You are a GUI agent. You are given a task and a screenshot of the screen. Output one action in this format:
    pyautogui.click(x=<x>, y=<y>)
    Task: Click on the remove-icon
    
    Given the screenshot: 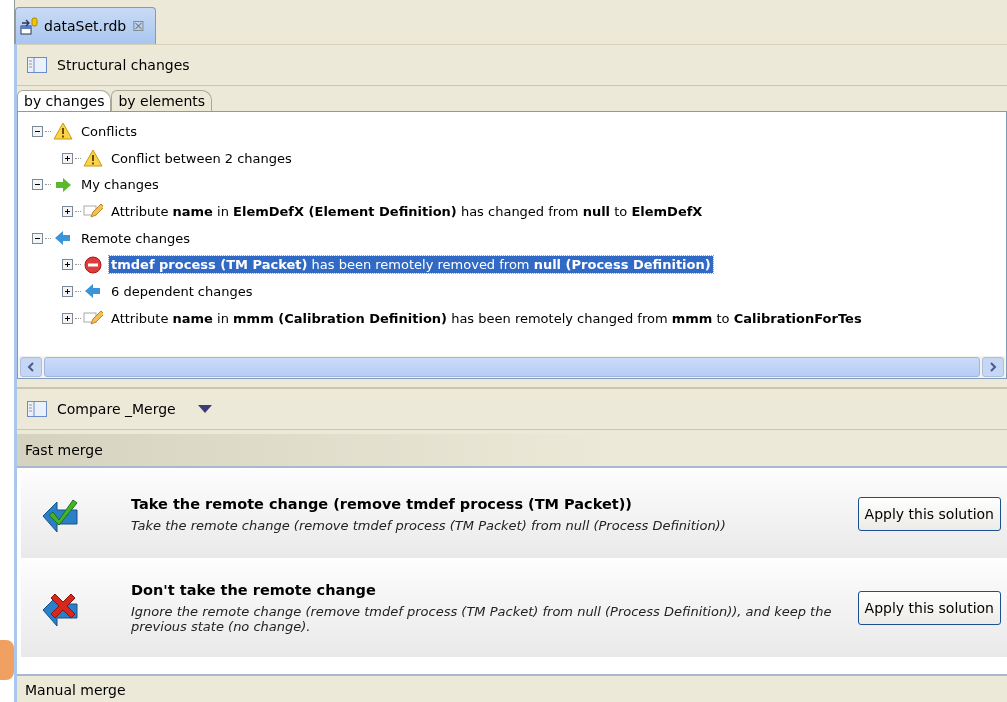 What is the action you would take?
    pyautogui.click(x=93, y=264)
    